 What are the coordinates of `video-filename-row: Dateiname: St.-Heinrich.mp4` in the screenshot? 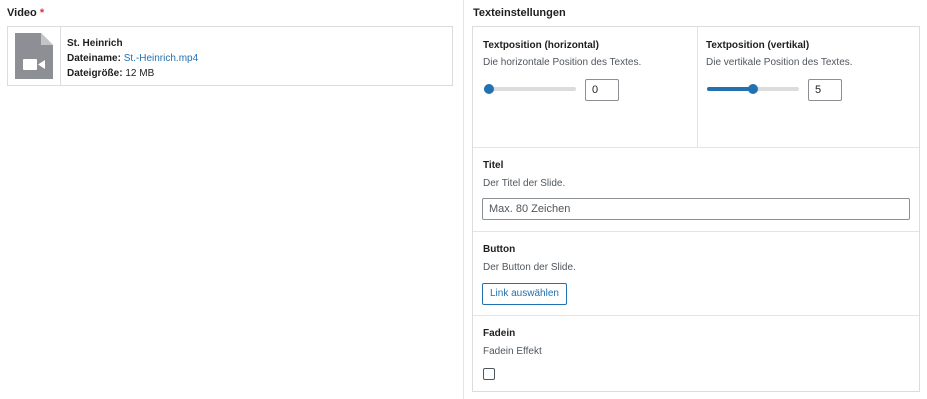 It's located at (132, 58).